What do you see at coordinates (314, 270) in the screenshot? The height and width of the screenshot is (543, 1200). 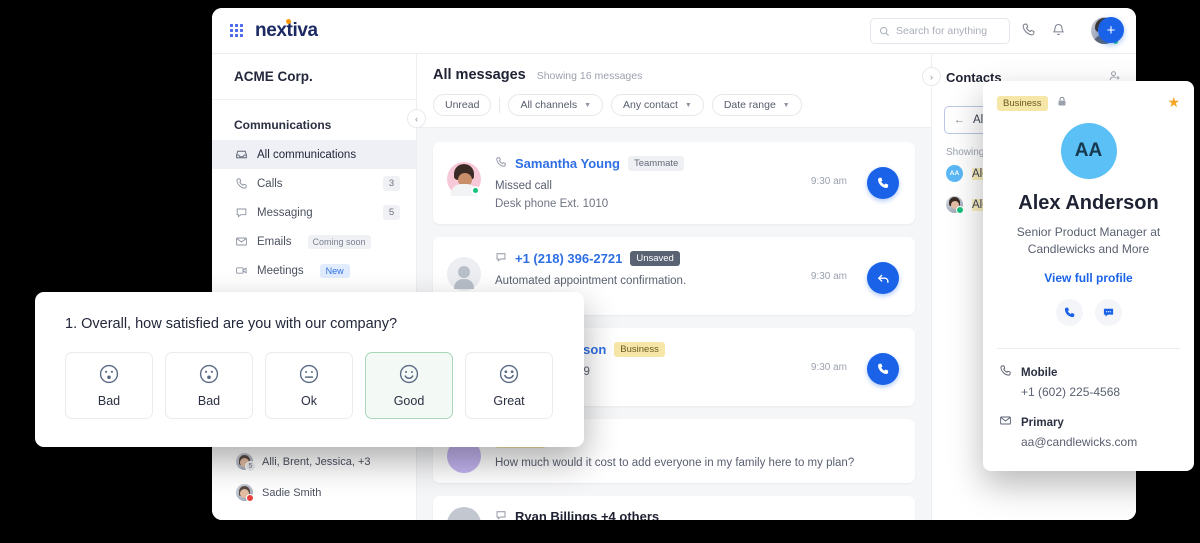 I see `sidebar-item-meetings: Meetings New` at bounding box center [314, 270].